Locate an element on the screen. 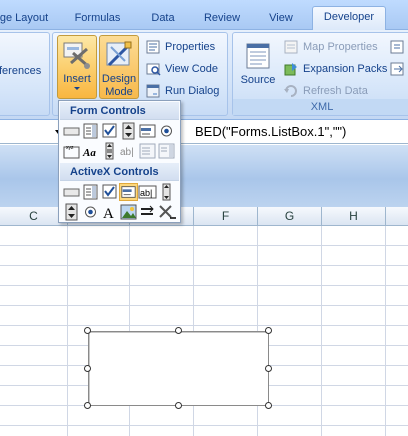 The height and width of the screenshot is (436, 408). map-properties-icon is located at coordinates (291, 47).